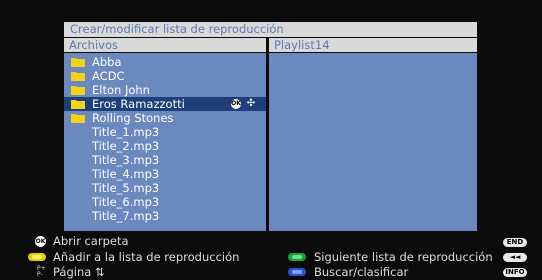 The width and height of the screenshot is (542, 280). Describe the element at coordinates (126, 216) in the screenshot. I see `list-item-label: Title_7.mp3` at that location.